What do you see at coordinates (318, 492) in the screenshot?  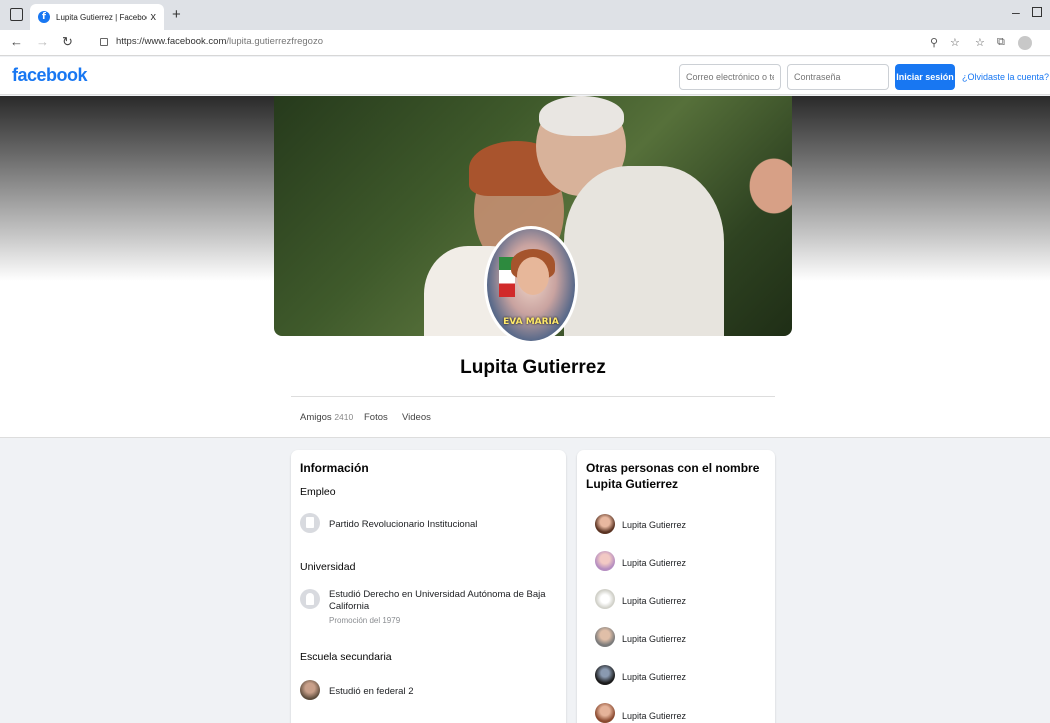 I see `employment-title: Empleo` at bounding box center [318, 492].